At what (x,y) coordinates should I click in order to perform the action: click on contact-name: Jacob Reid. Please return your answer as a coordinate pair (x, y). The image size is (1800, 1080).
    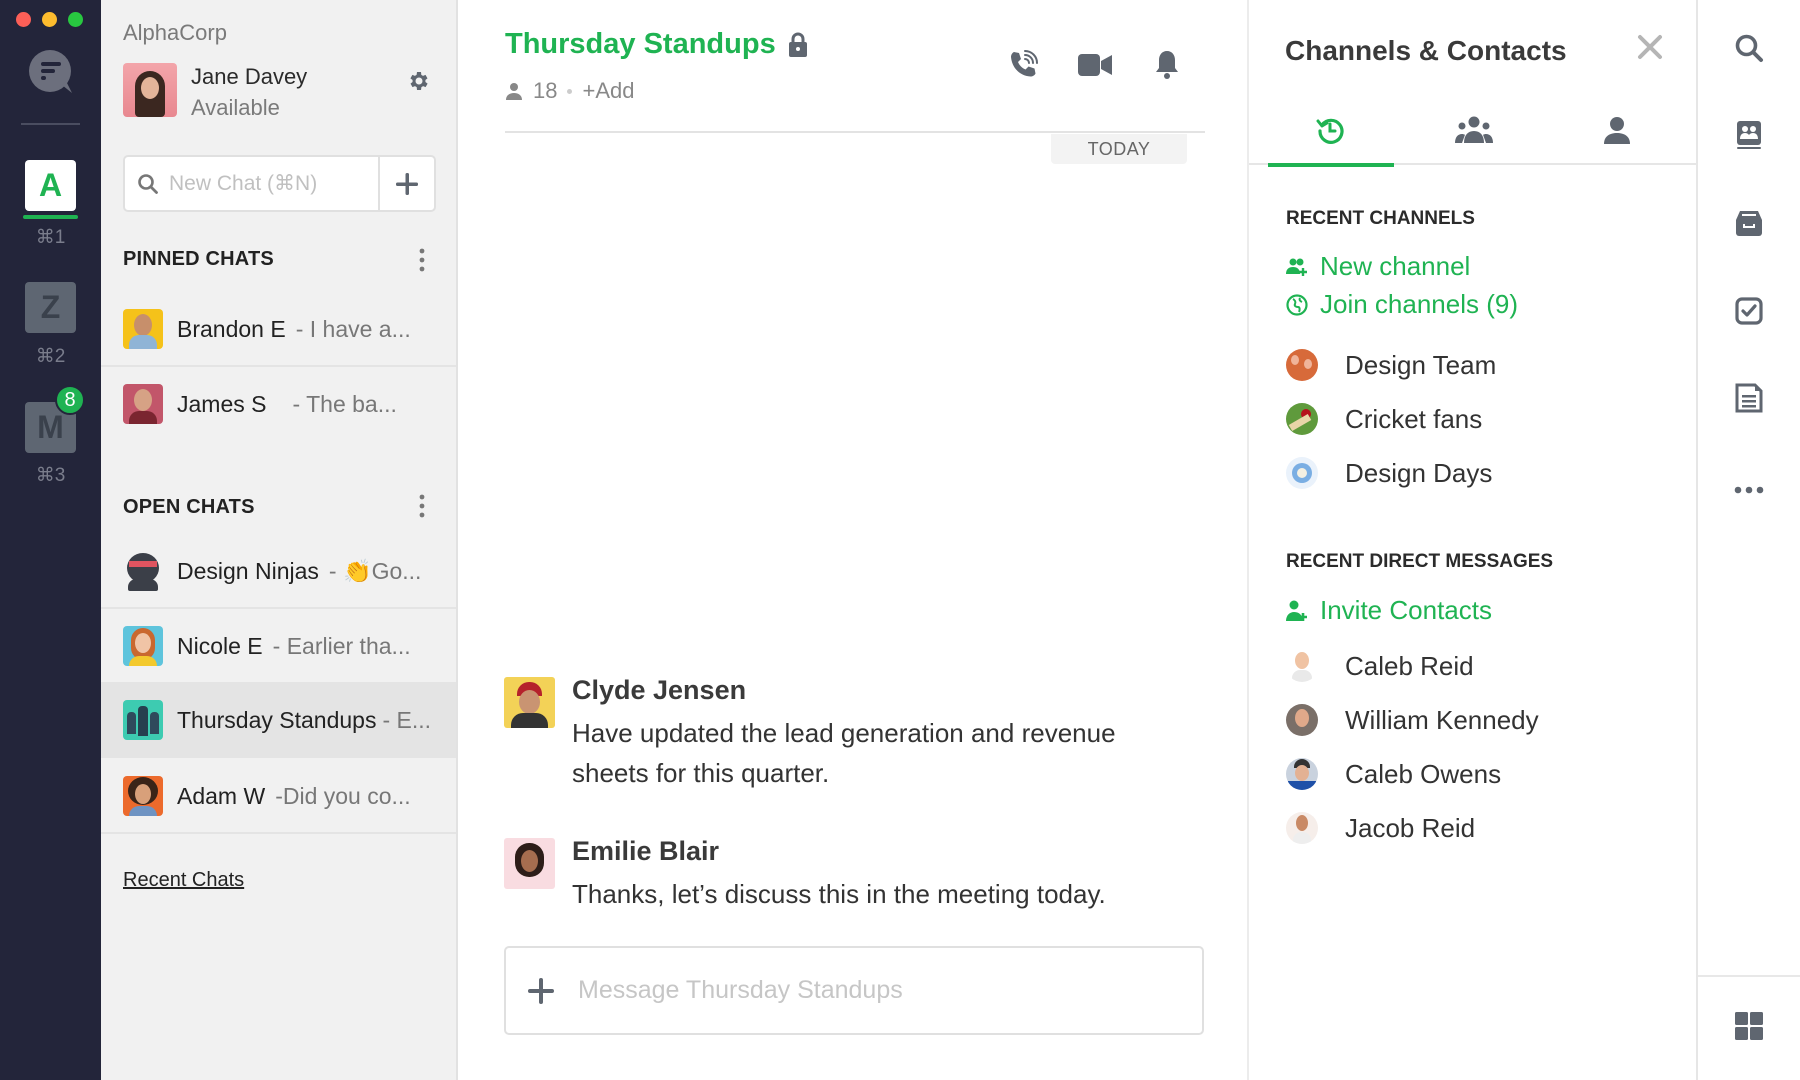
    Looking at the image, I should click on (1410, 827).